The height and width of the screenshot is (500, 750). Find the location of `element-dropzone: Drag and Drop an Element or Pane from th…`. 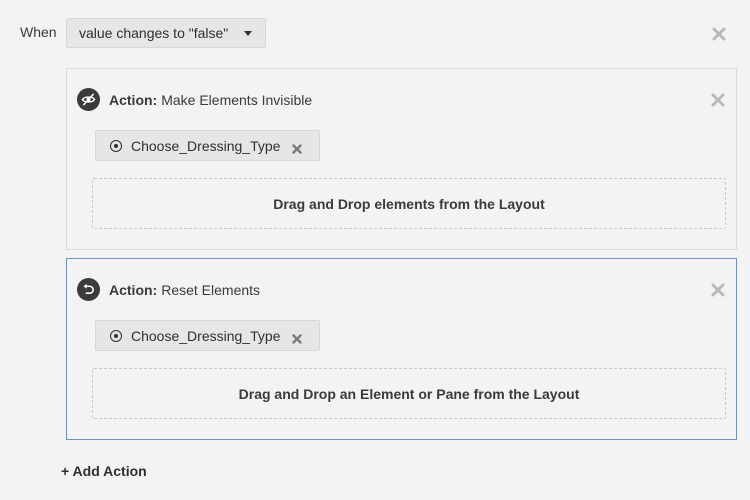

element-dropzone: Drag and Drop an Element or Pane from th… is located at coordinates (409, 393).